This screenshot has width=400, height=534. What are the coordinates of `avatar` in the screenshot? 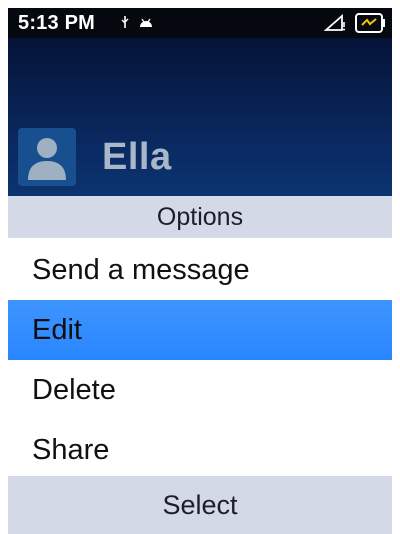 It's located at (47, 157).